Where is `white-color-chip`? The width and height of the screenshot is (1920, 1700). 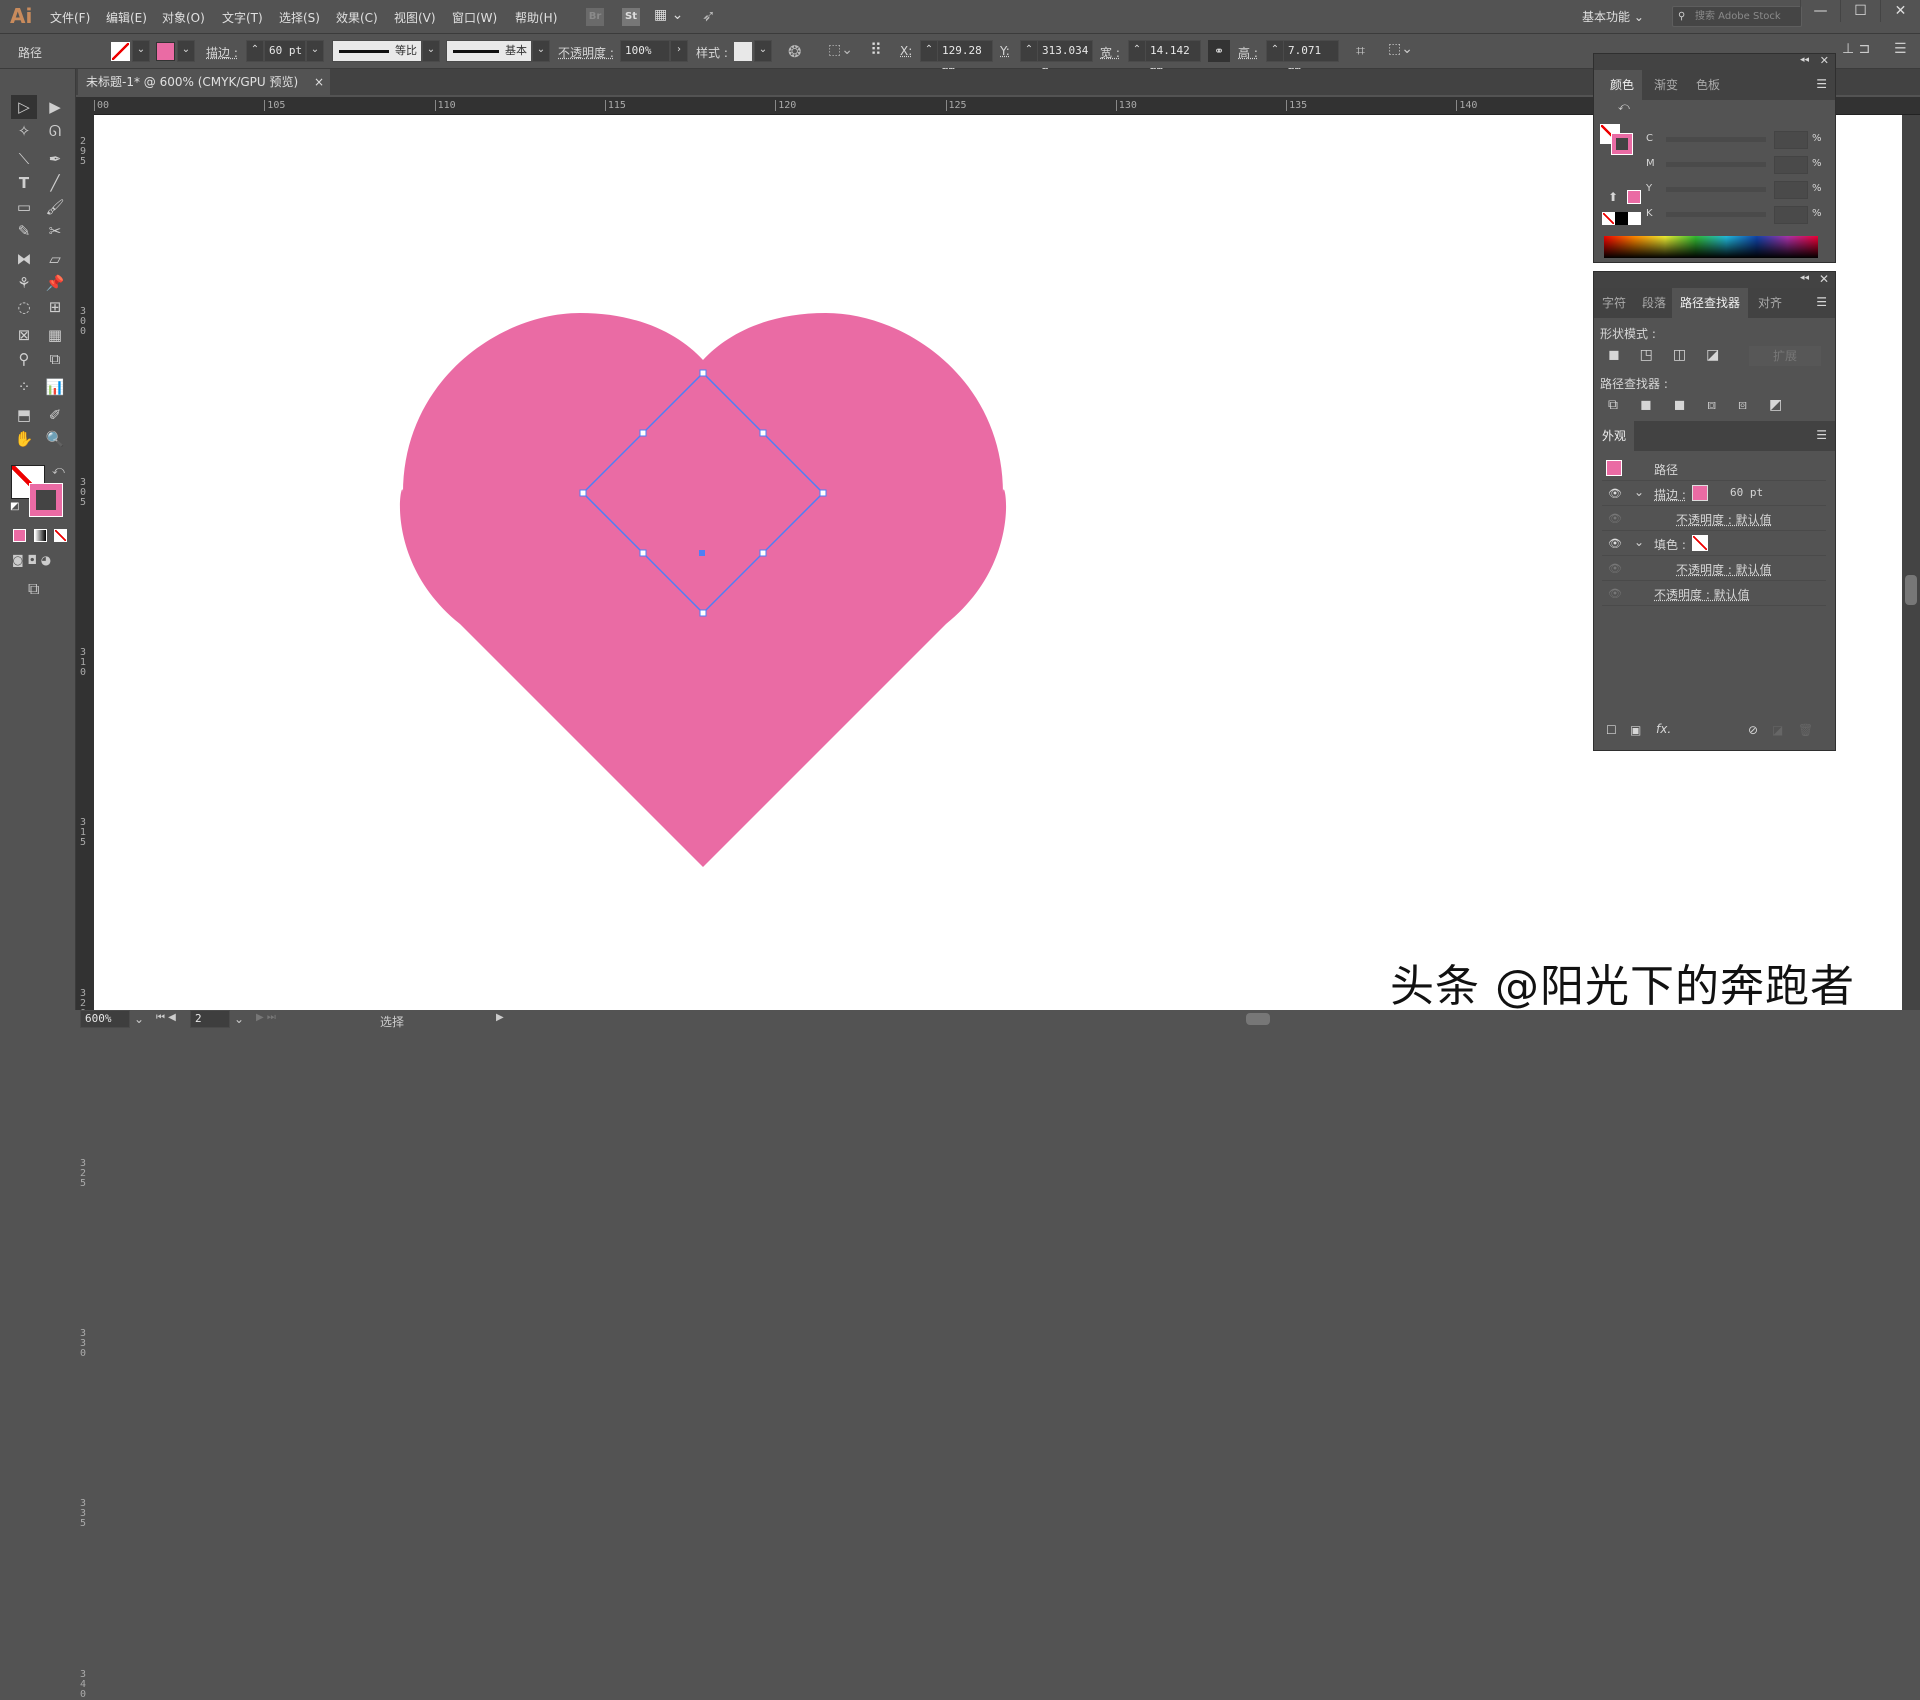 white-color-chip is located at coordinates (1634, 218).